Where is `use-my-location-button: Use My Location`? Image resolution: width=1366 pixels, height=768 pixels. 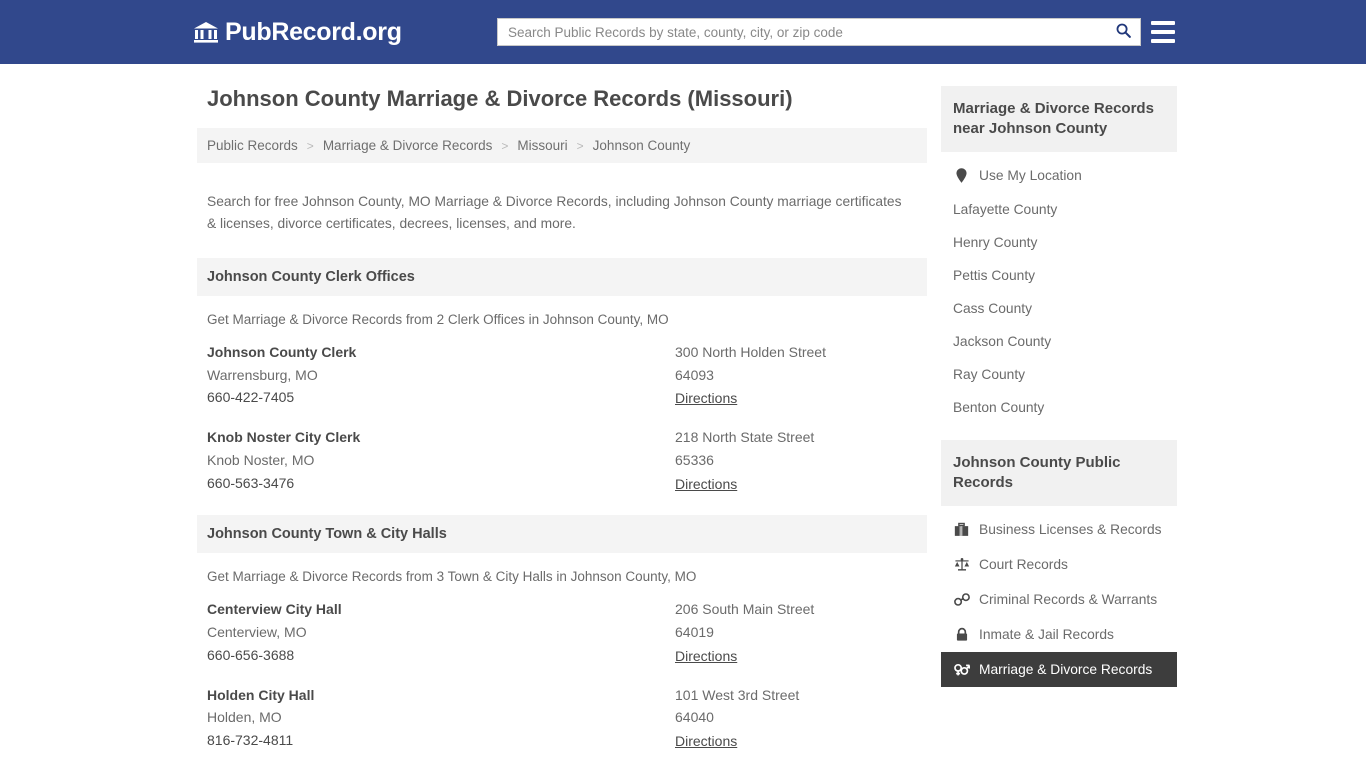 use-my-location-button: Use My Location is located at coordinates (1059, 175).